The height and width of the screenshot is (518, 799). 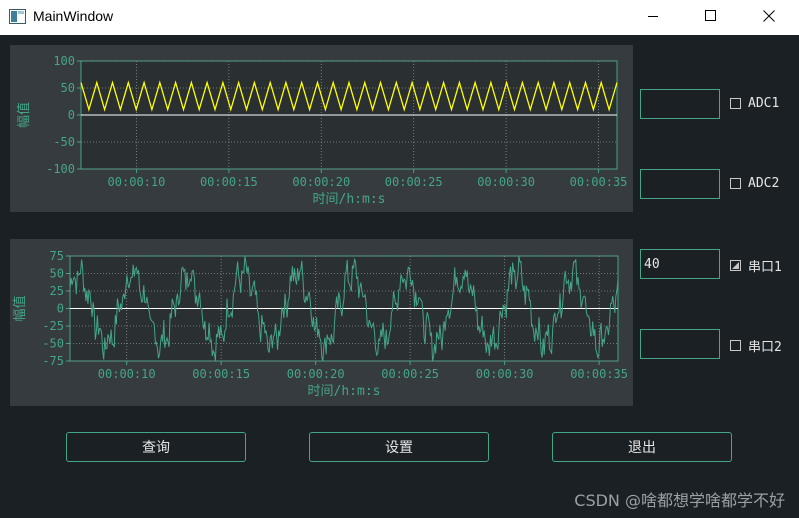 I want to click on checkbox-label: ADC2, so click(x=764, y=183).